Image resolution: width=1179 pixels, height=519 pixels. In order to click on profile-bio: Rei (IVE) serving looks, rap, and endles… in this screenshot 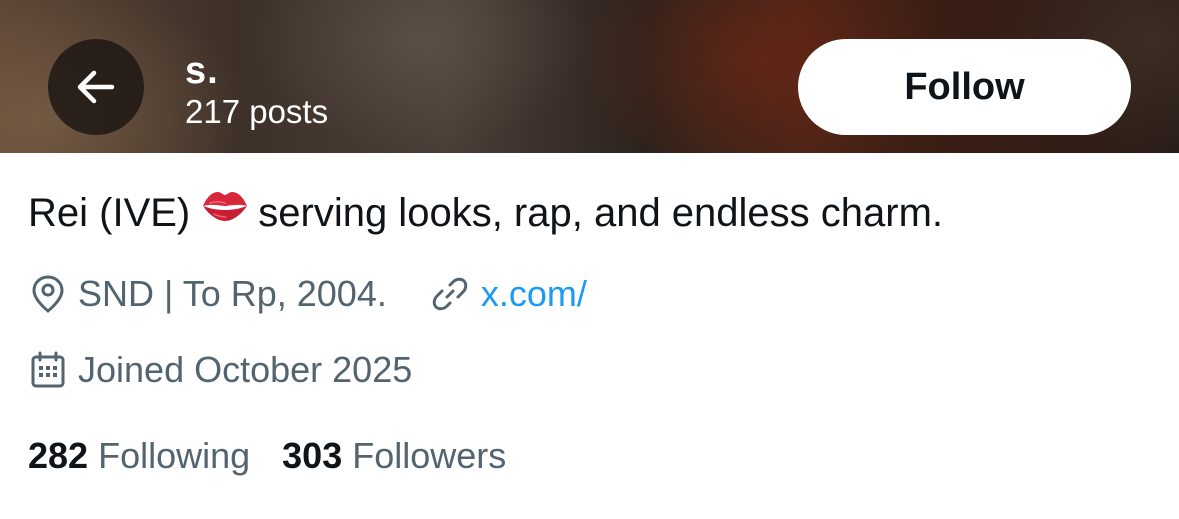, I will do `click(485, 214)`.